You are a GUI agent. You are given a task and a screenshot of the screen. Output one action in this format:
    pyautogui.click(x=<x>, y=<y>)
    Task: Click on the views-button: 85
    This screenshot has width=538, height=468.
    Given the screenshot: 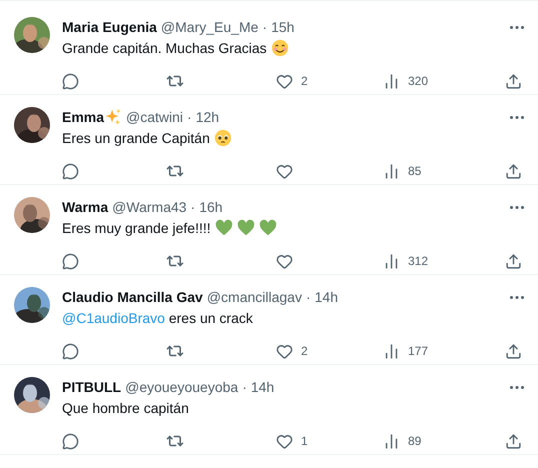 What is the action you would take?
    pyautogui.click(x=444, y=171)
    